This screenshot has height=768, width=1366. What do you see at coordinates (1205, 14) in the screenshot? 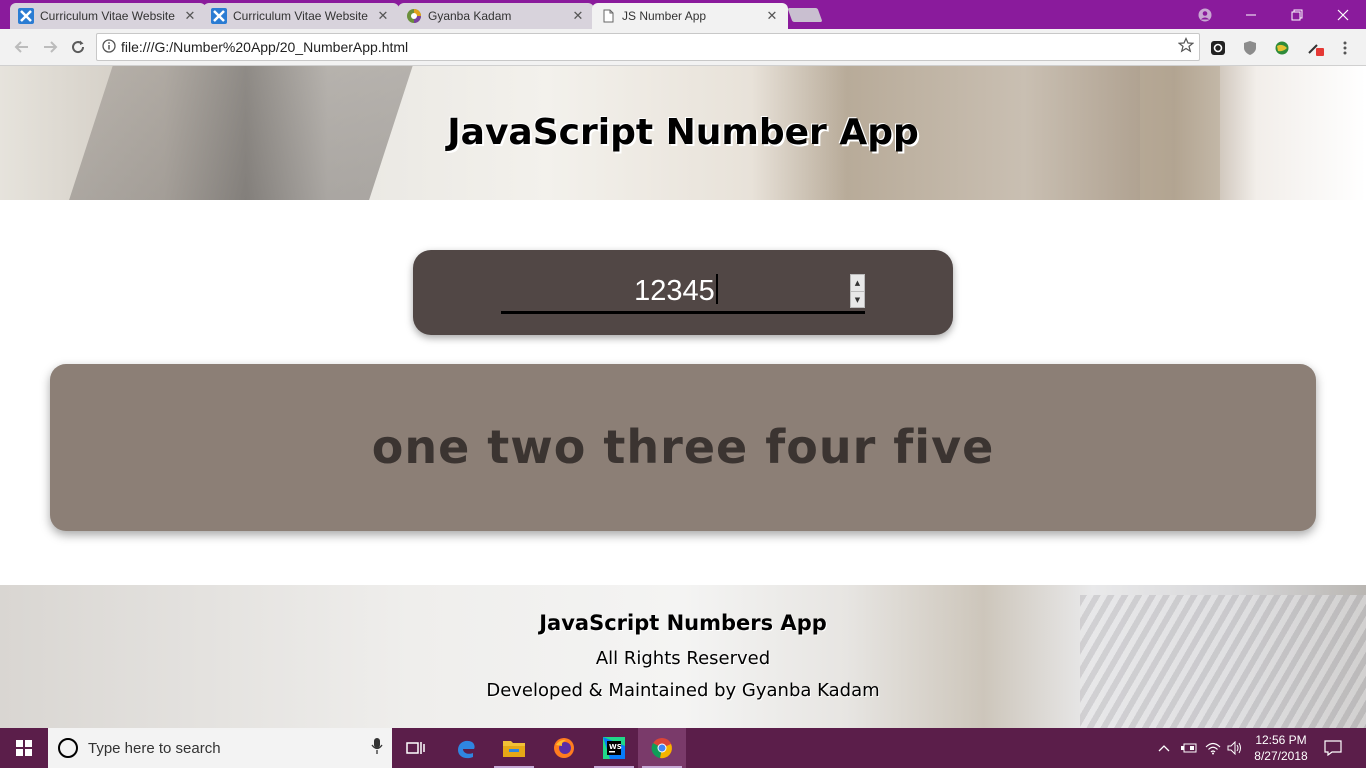
I see `profile-icon` at bounding box center [1205, 14].